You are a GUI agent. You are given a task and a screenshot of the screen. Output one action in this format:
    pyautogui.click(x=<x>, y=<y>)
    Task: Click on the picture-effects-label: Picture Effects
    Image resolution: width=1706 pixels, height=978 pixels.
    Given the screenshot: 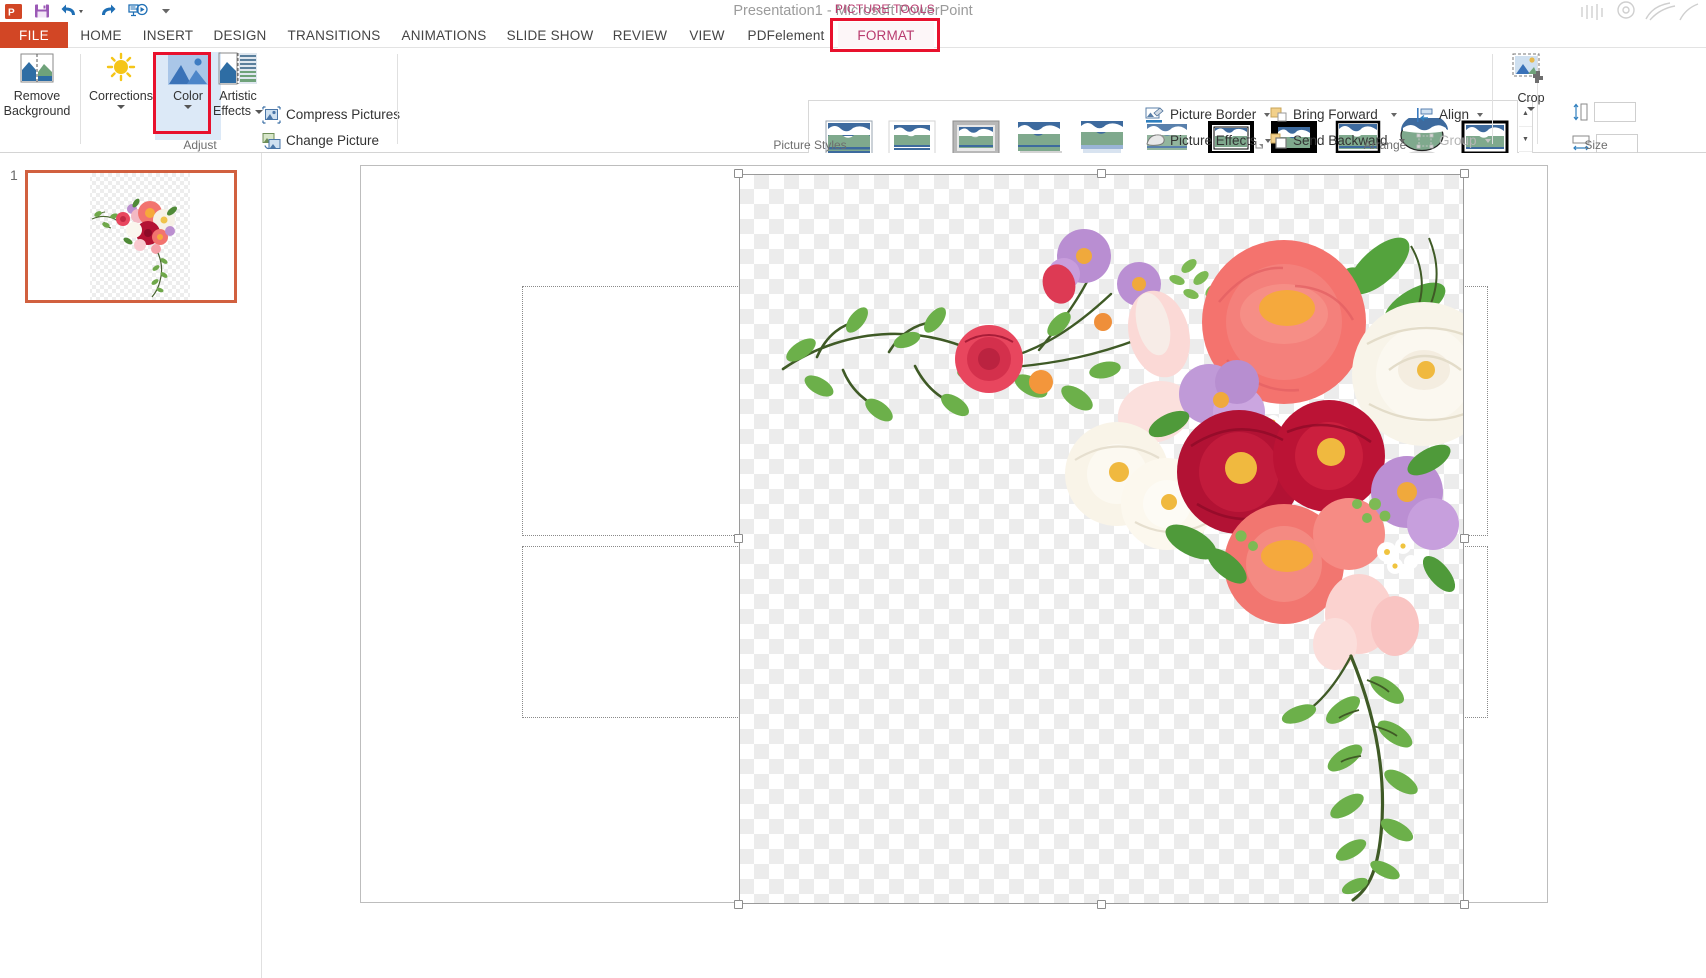 What is the action you would take?
    pyautogui.click(x=1213, y=140)
    